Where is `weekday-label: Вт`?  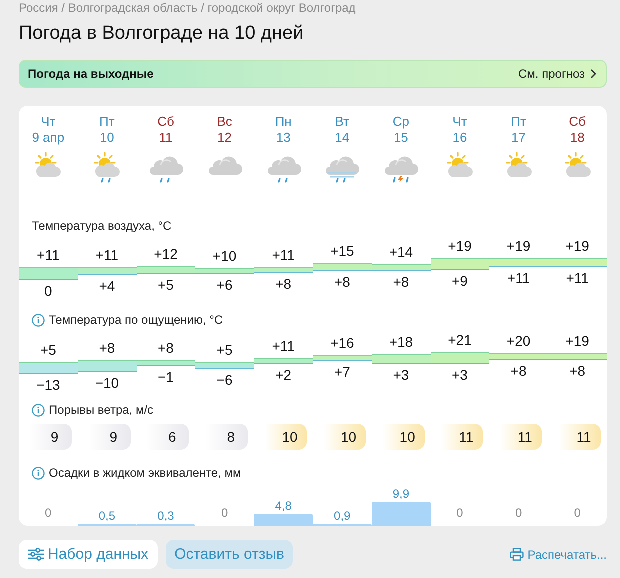 weekday-label: Вт is located at coordinates (342, 122).